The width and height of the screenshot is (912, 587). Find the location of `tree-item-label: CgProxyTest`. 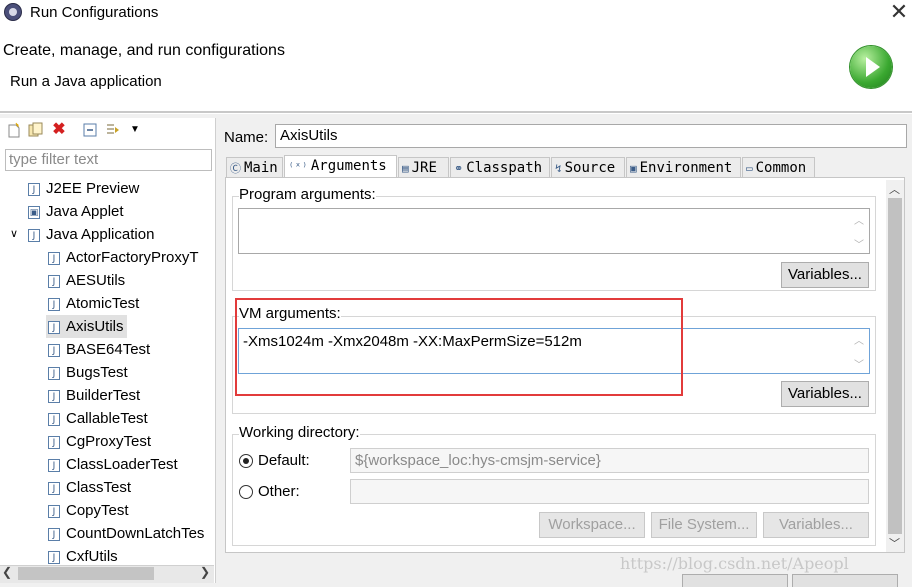

tree-item-label: CgProxyTest is located at coordinates (109, 441).